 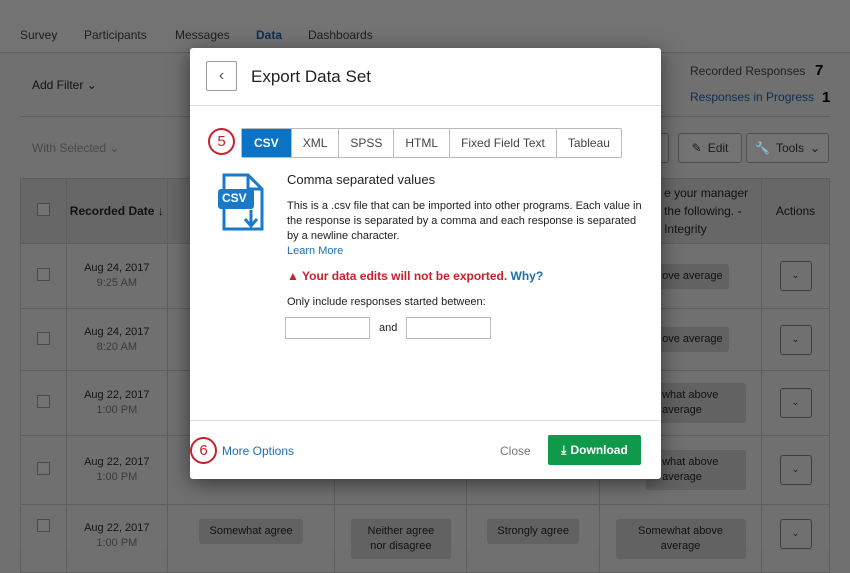 I want to click on responses-in-progress-count: 1, so click(x=826, y=97).